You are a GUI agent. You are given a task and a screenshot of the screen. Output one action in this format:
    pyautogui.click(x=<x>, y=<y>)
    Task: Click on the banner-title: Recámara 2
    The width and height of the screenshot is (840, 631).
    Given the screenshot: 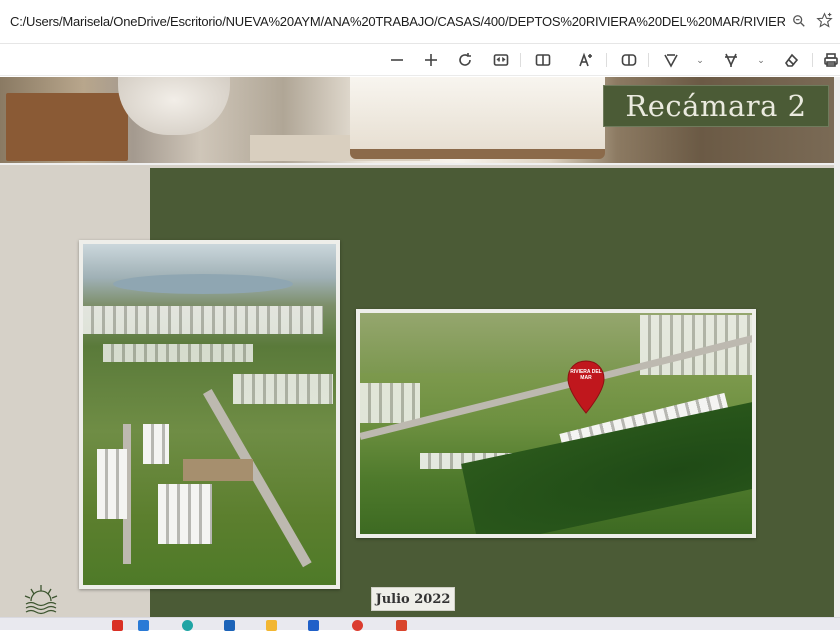 What is the action you would take?
    pyautogui.click(x=716, y=106)
    